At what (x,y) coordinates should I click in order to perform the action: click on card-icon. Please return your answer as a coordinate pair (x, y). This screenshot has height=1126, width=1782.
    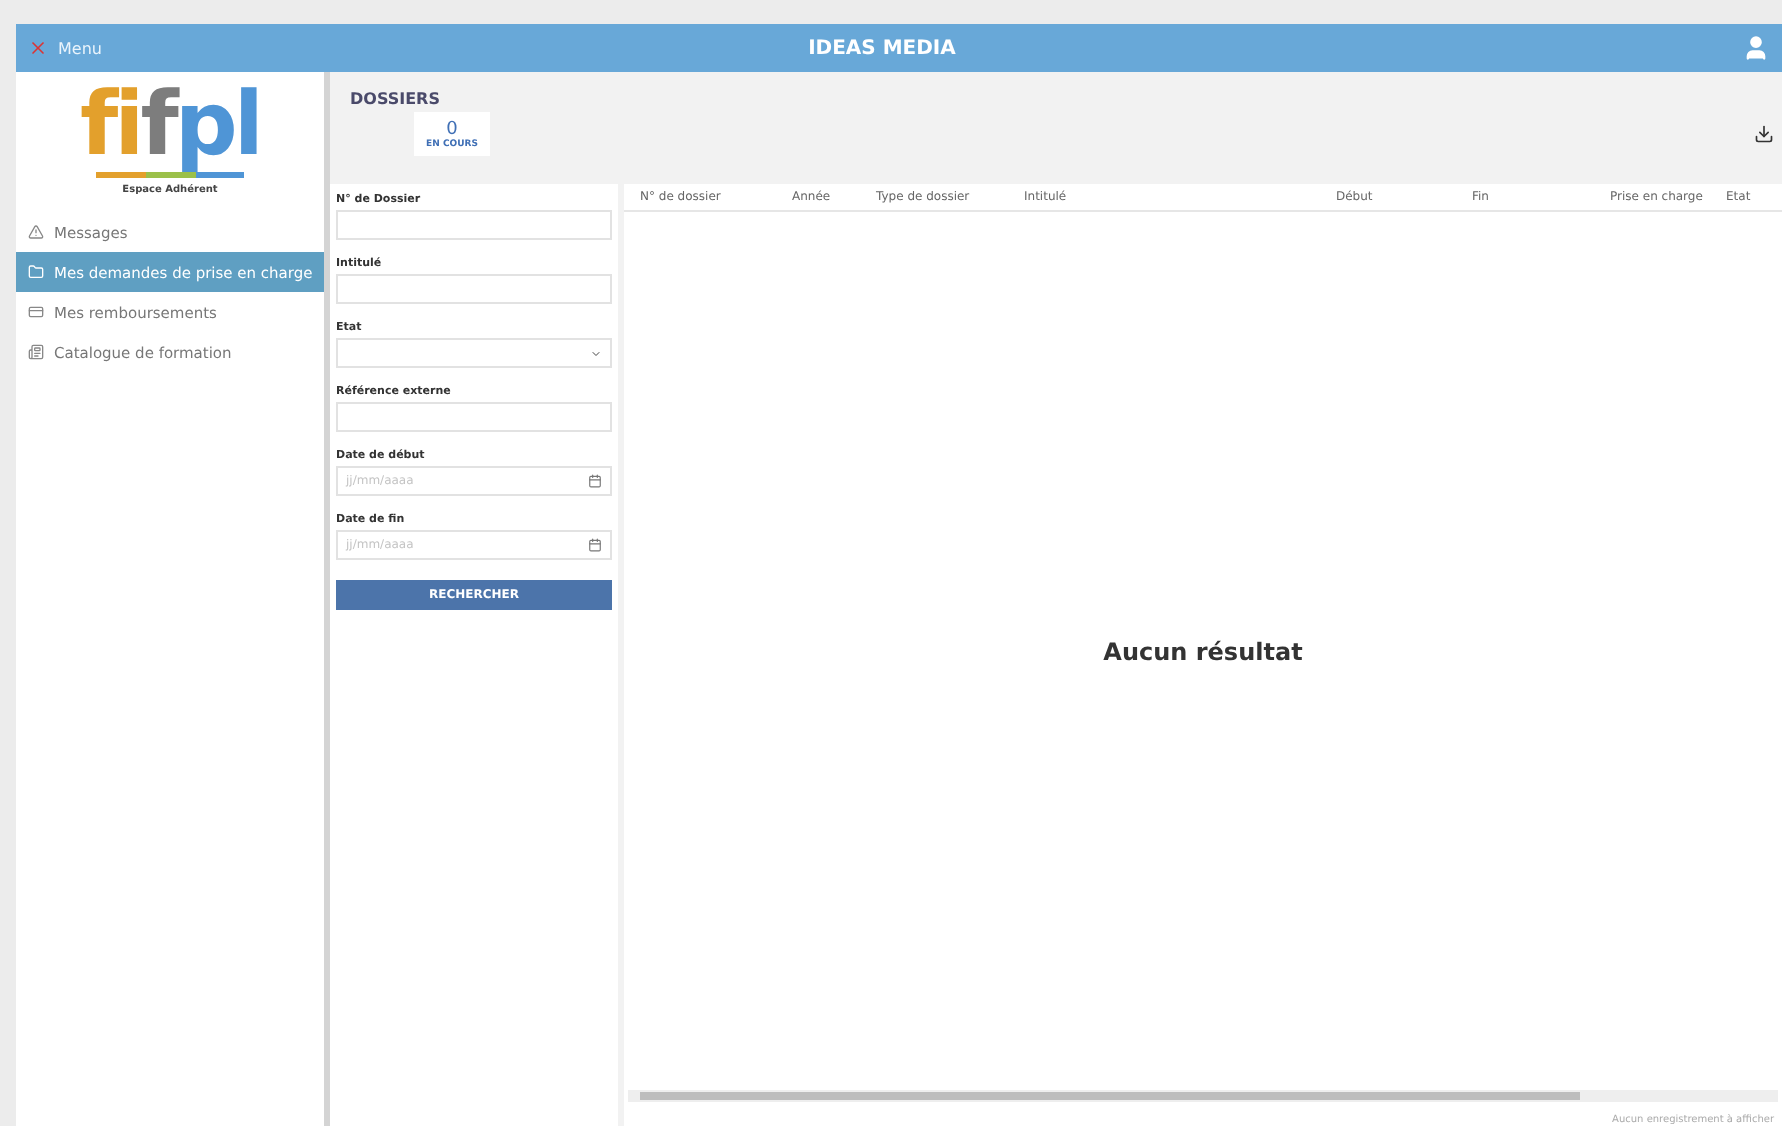
    Looking at the image, I should click on (36, 312).